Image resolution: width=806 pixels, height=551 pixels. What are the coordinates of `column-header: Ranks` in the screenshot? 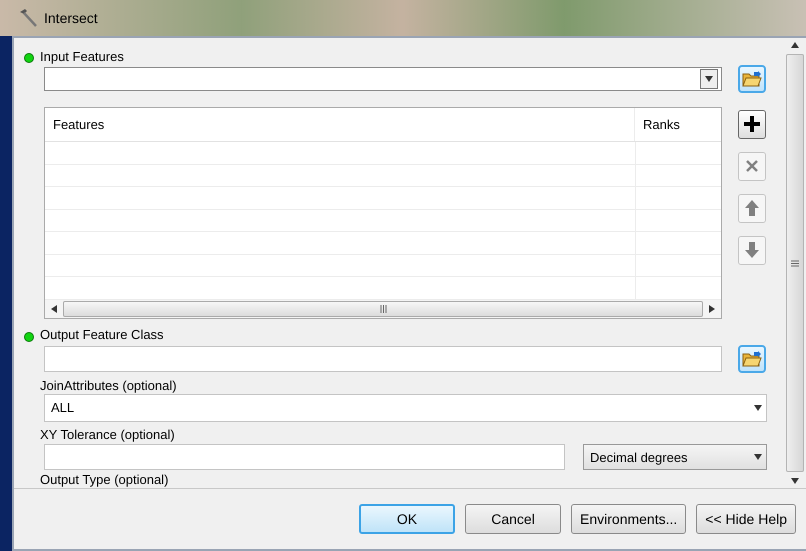 It's located at (678, 124).